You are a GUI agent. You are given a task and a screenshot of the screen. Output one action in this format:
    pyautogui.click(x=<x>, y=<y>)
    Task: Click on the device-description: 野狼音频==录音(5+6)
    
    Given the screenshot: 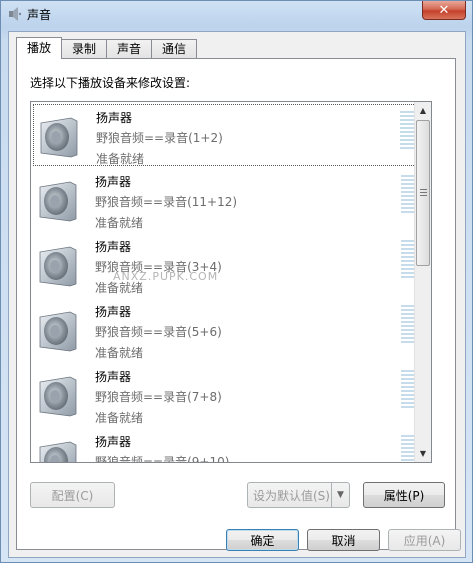 What is the action you would take?
    pyautogui.click(x=158, y=332)
    